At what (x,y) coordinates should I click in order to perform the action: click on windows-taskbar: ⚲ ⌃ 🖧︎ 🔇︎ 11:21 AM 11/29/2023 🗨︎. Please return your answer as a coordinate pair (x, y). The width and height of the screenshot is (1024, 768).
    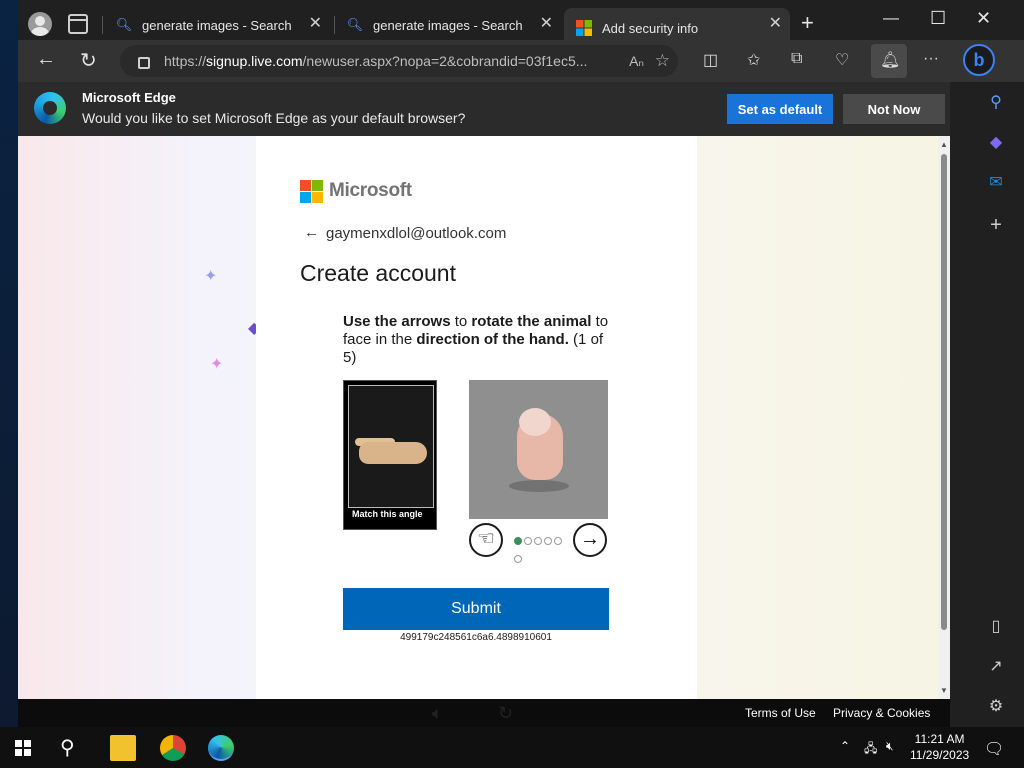
    Looking at the image, I should click on (512, 747).